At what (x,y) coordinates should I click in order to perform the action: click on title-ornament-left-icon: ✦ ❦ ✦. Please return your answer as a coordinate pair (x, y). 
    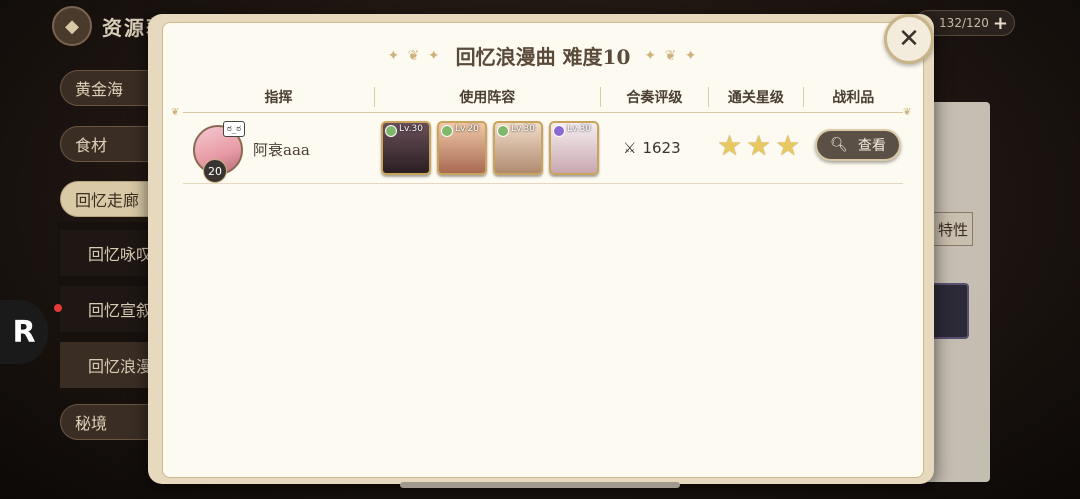
    Looking at the image, I should click on (414, 55).